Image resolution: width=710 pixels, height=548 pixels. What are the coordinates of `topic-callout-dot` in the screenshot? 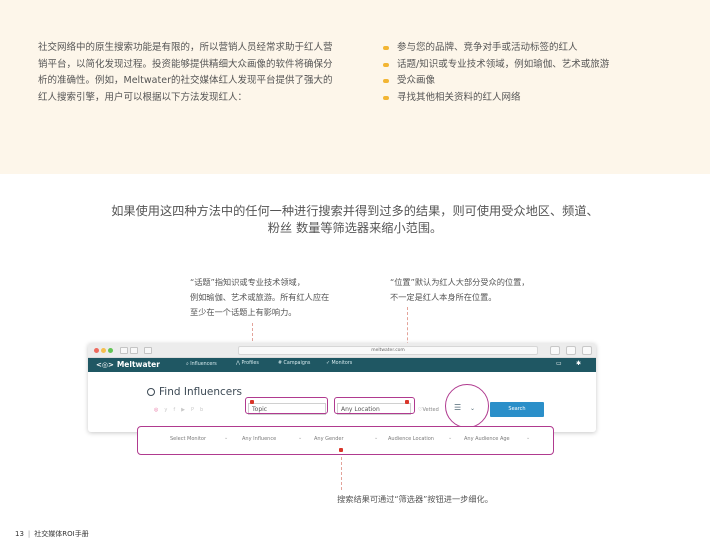 It's located at (252, 402).